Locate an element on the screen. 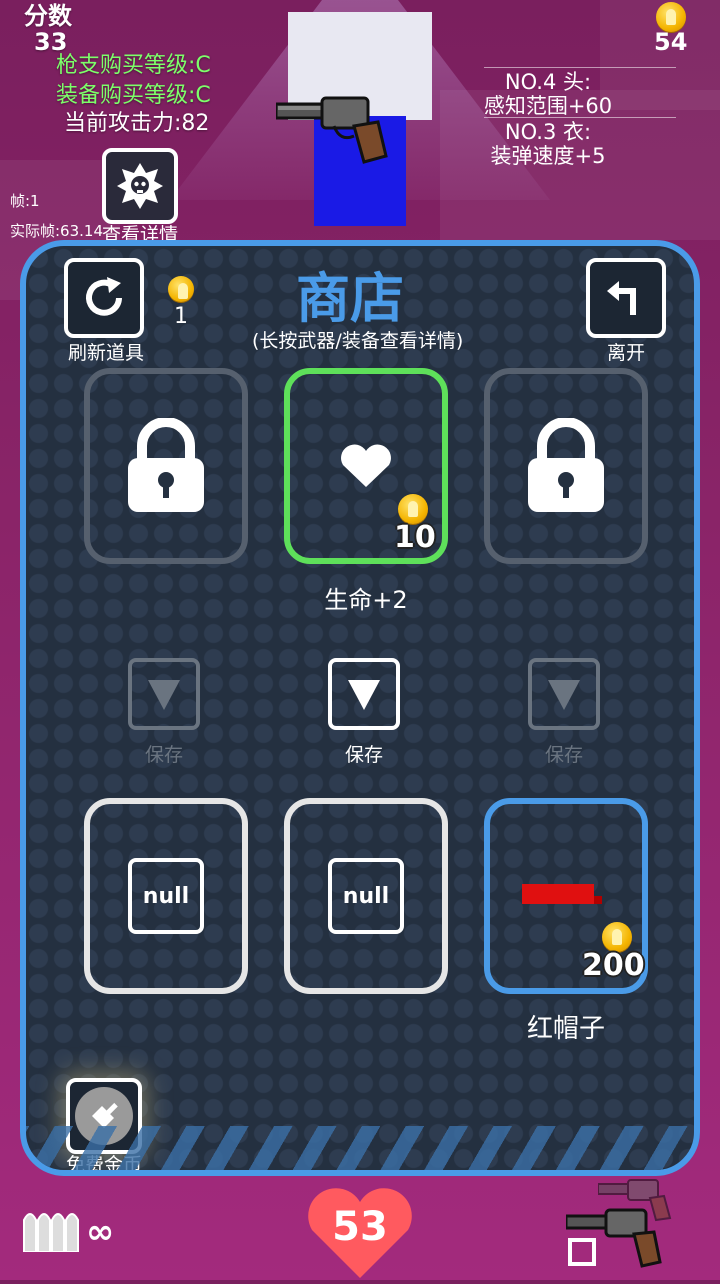 Image resolution: width=720 pixels, height=1284 pixels. skull-badge-icon is located at coordinates (140, 186).